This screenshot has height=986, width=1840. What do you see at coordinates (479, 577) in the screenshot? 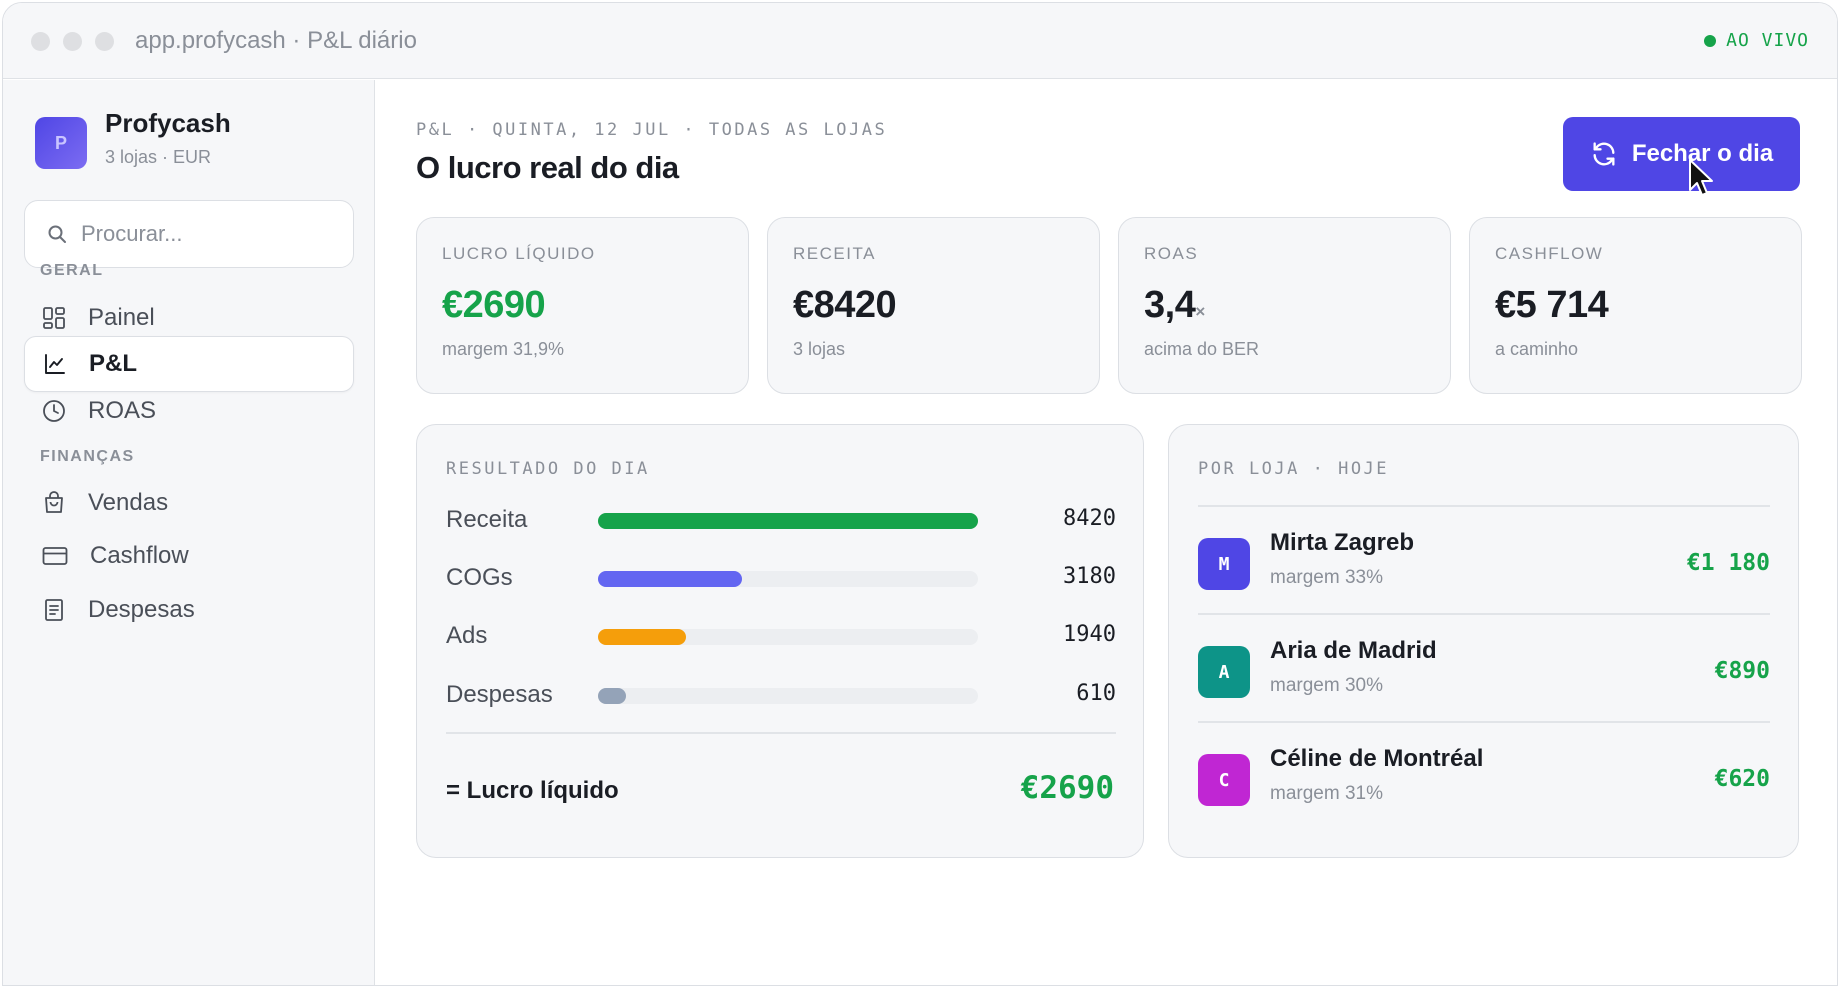
I see `result-row-label: COGs` at bounding box center [479, 577].